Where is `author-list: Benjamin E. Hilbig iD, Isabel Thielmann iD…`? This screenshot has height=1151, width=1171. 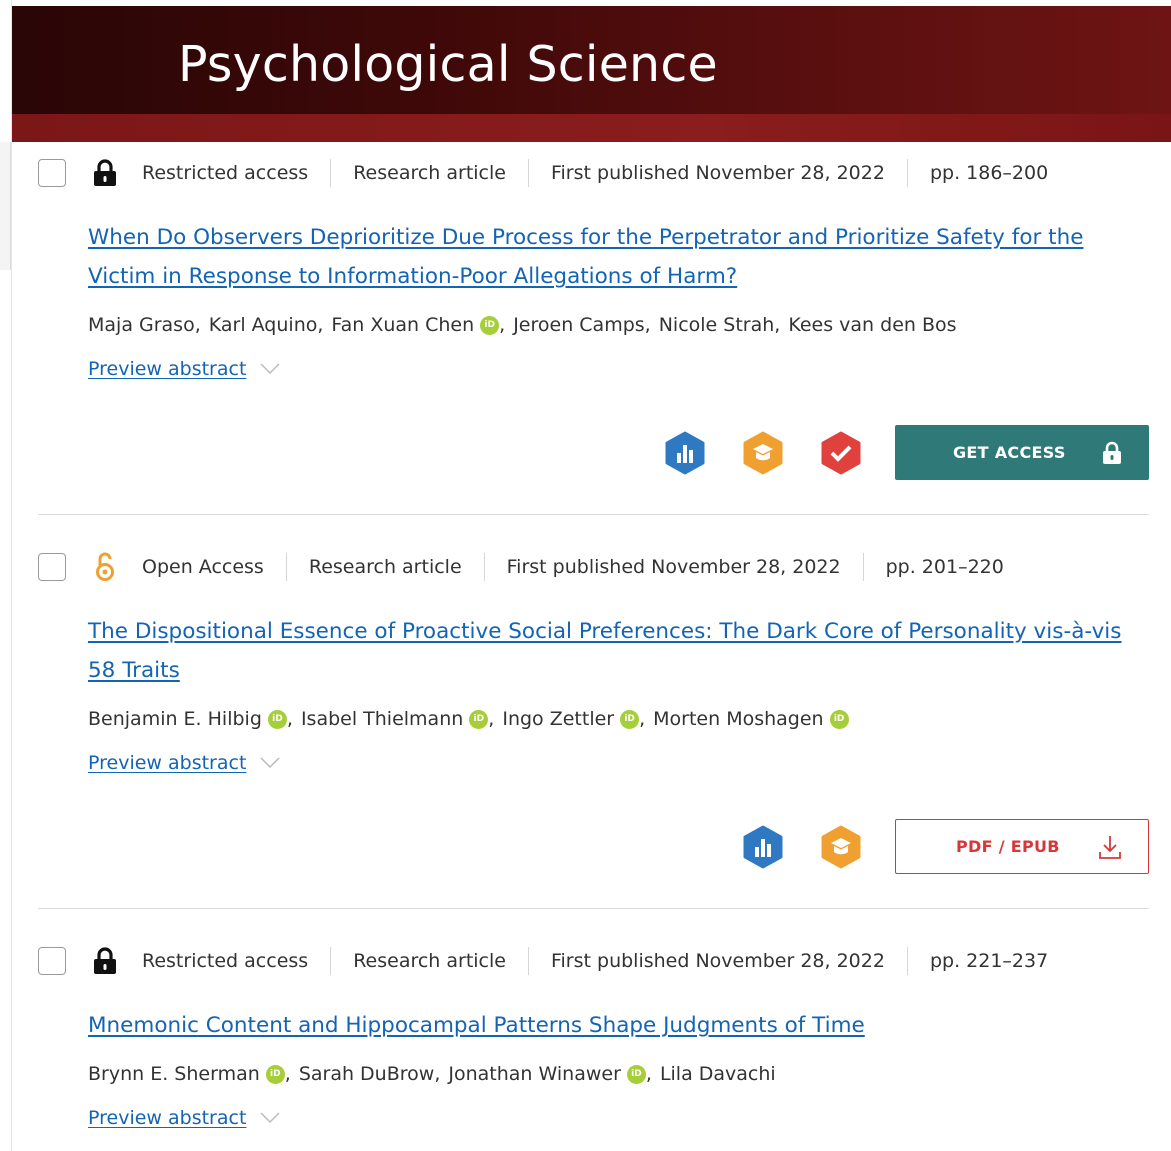
author-list: Benjamin E. Hilbig iD, Isabel Thielmann iD… is located at coordinates (468, 719).